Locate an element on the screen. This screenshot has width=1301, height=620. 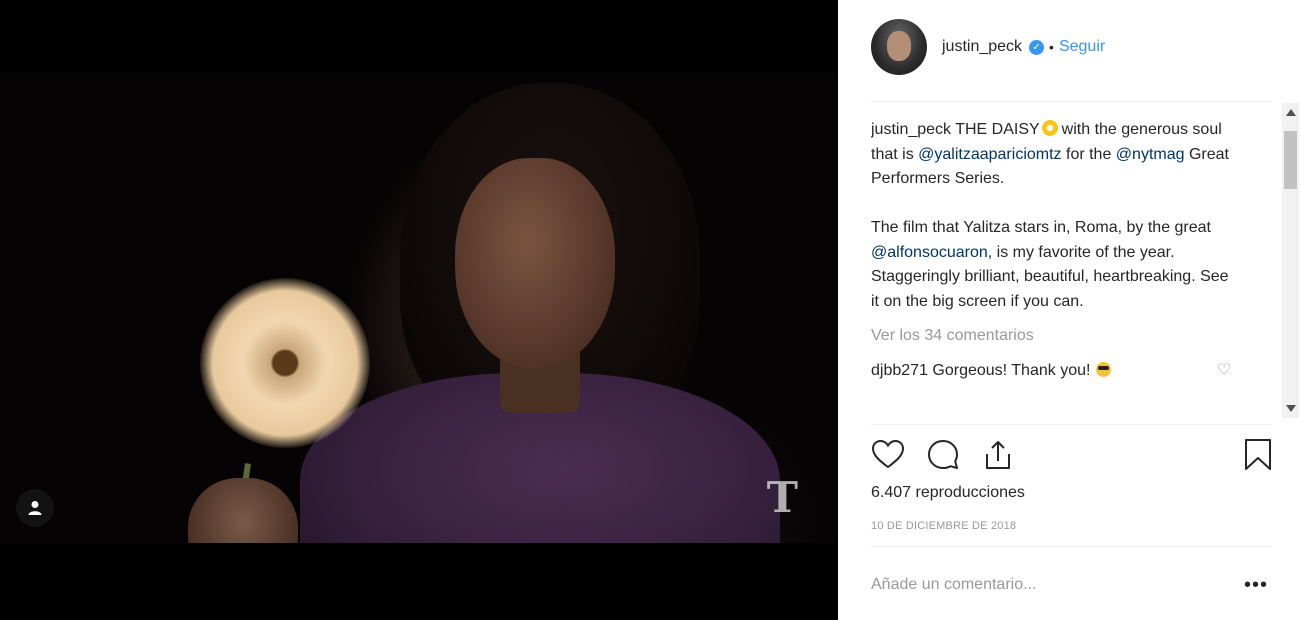
bookmark-icon is located at coordinates (1258, 455).